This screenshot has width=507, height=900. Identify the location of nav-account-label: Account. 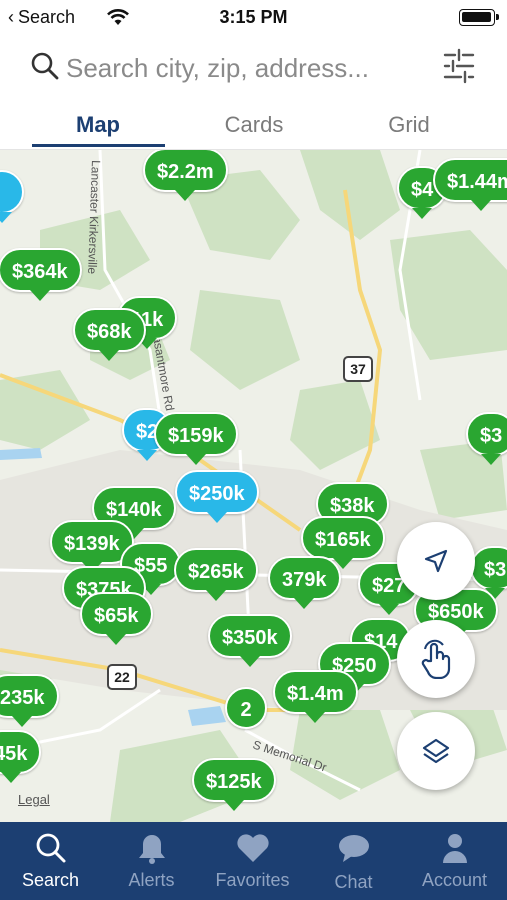
(454, 880).